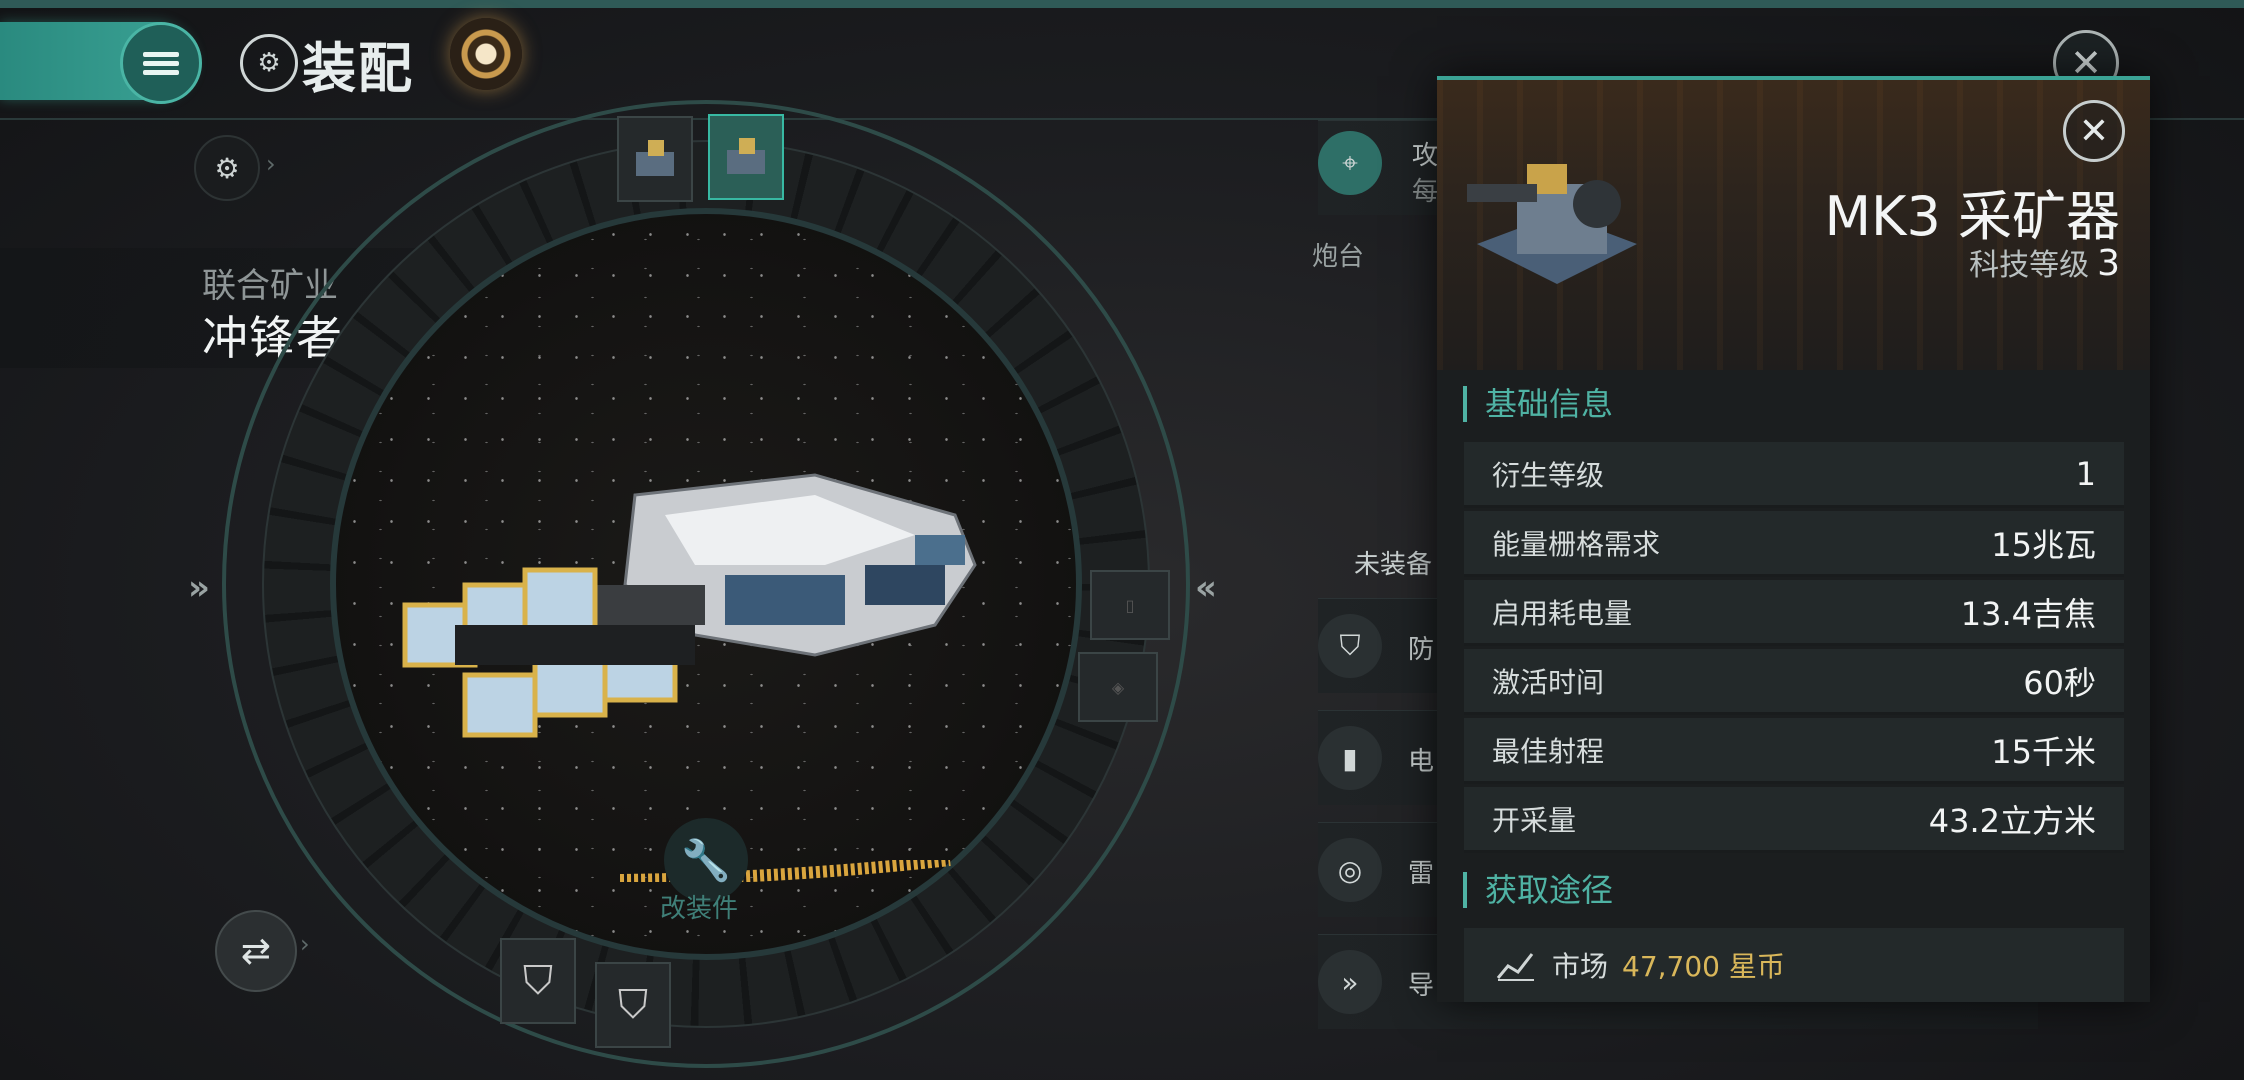 This screenshot has height=1080, width=2244. I want to click on slot-icon: ◈, so click(1118, 687).